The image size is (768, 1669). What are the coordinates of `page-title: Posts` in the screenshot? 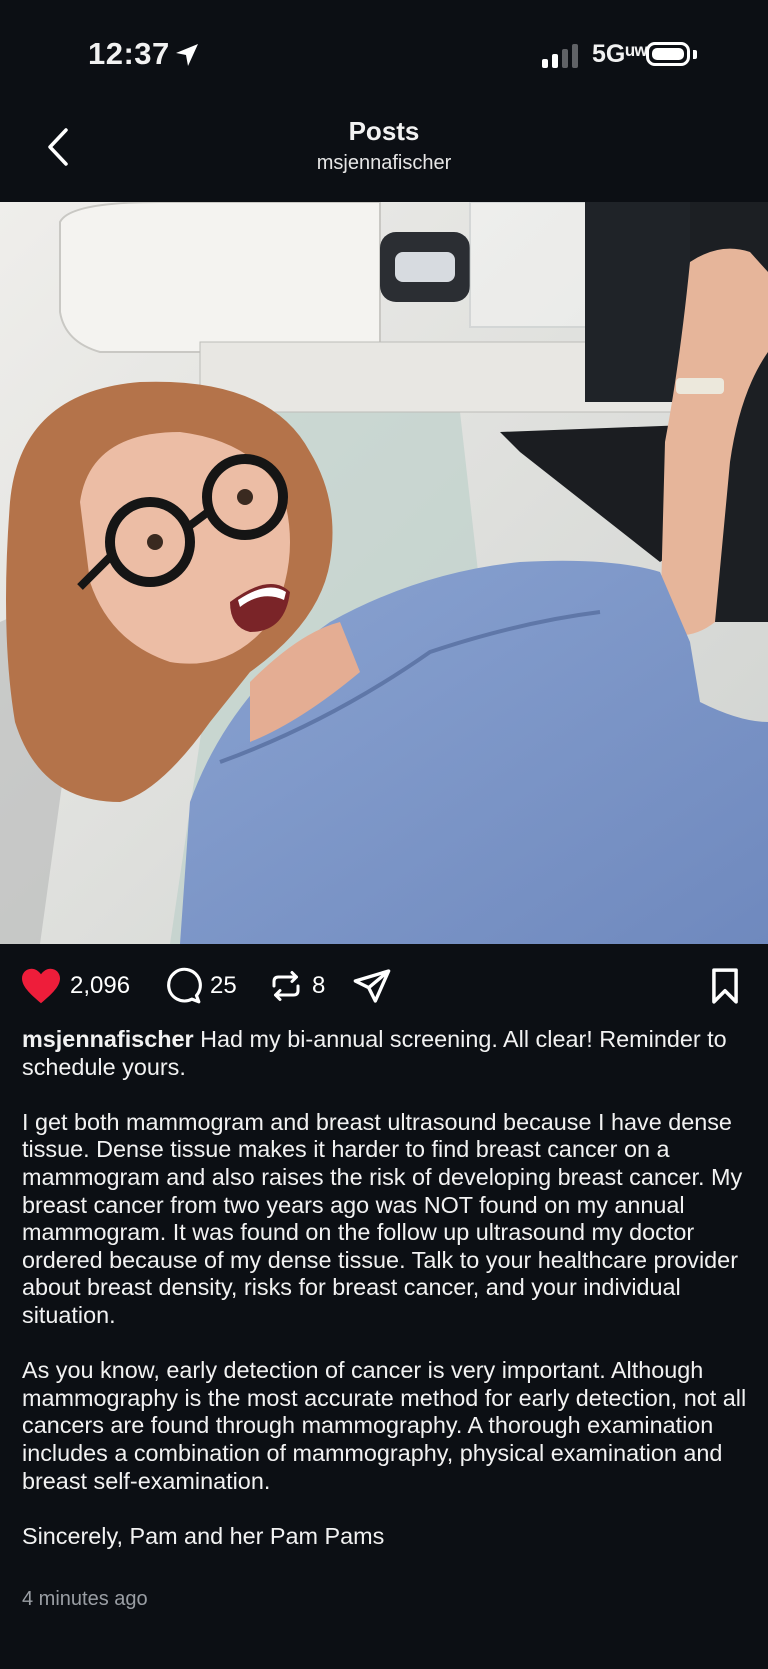 It's located at (384, 131).